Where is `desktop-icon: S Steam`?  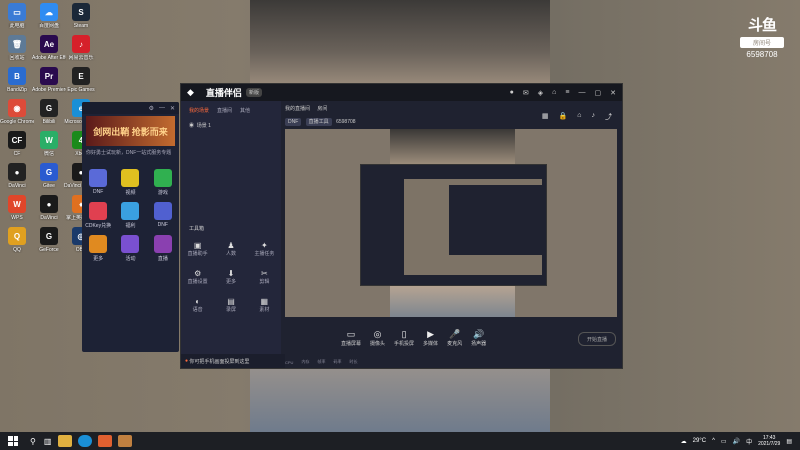
desktop-icon: S Steam is located at coordinates (81, 16).